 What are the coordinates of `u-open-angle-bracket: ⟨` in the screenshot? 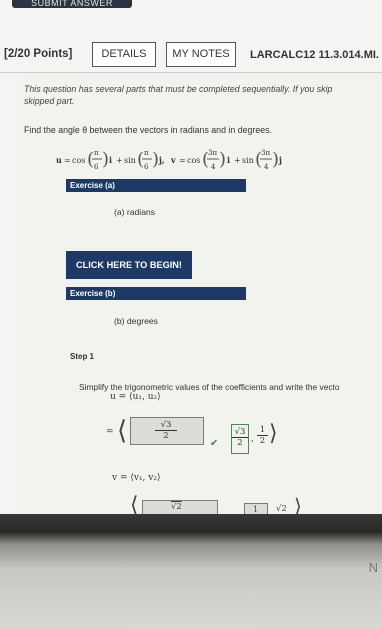 It's located at (122, 431).